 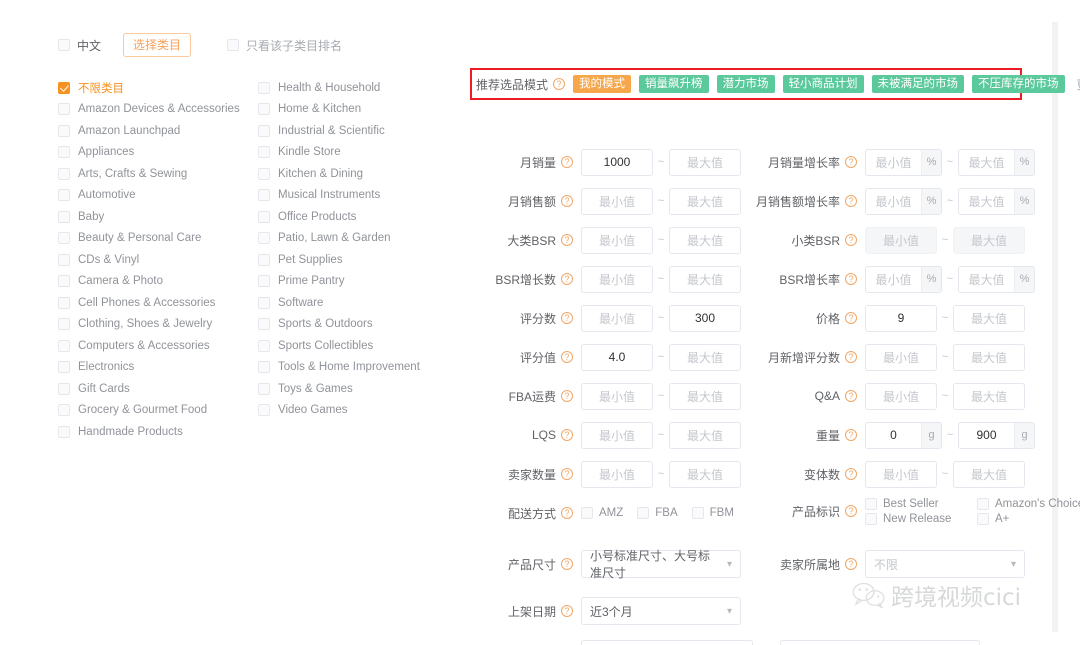 I want to click on rf-3-min-input: 最小值 %, so click(x=903, y=279).